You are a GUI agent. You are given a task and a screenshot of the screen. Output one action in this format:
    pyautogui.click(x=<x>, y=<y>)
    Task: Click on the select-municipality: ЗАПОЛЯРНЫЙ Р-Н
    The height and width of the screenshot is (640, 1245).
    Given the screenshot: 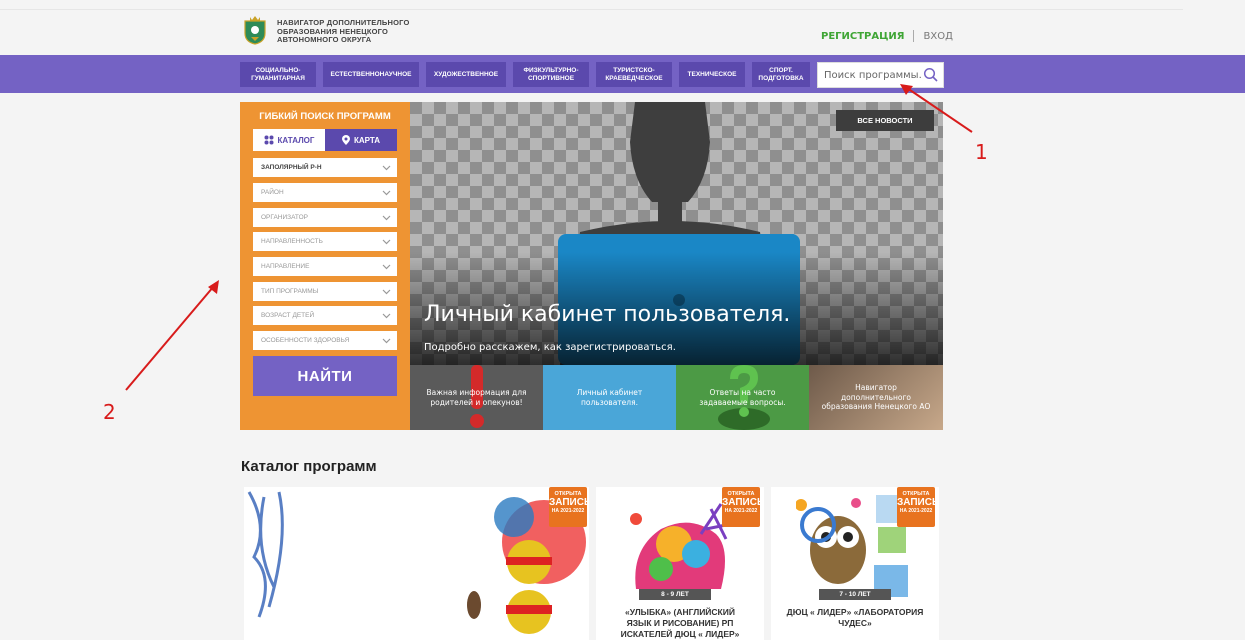 What is the action you would take?
    pyautogui.click(x=325, y=167)
    